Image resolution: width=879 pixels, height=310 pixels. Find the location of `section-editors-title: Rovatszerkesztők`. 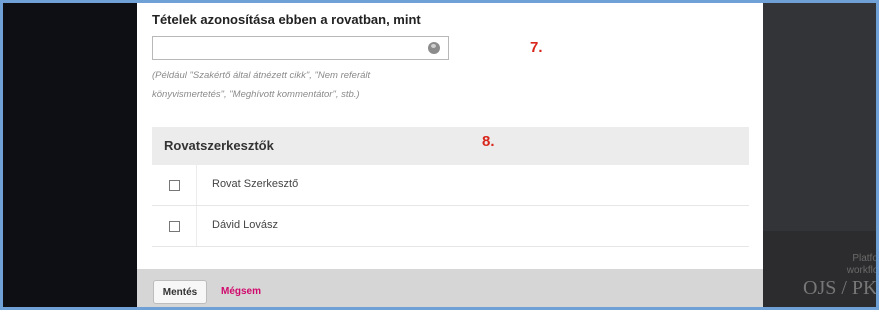

section-editors-title: Rovatszerkesztők is located at coordinates (219, 145).